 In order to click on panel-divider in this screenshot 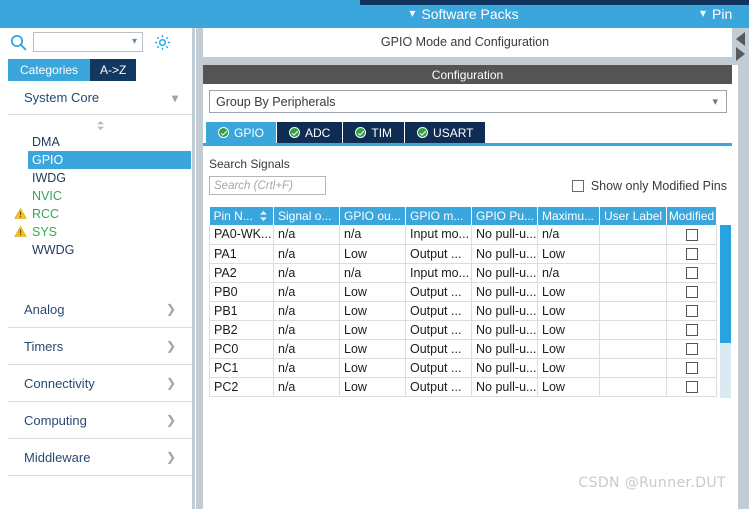, I will do `click(197, 268)`.